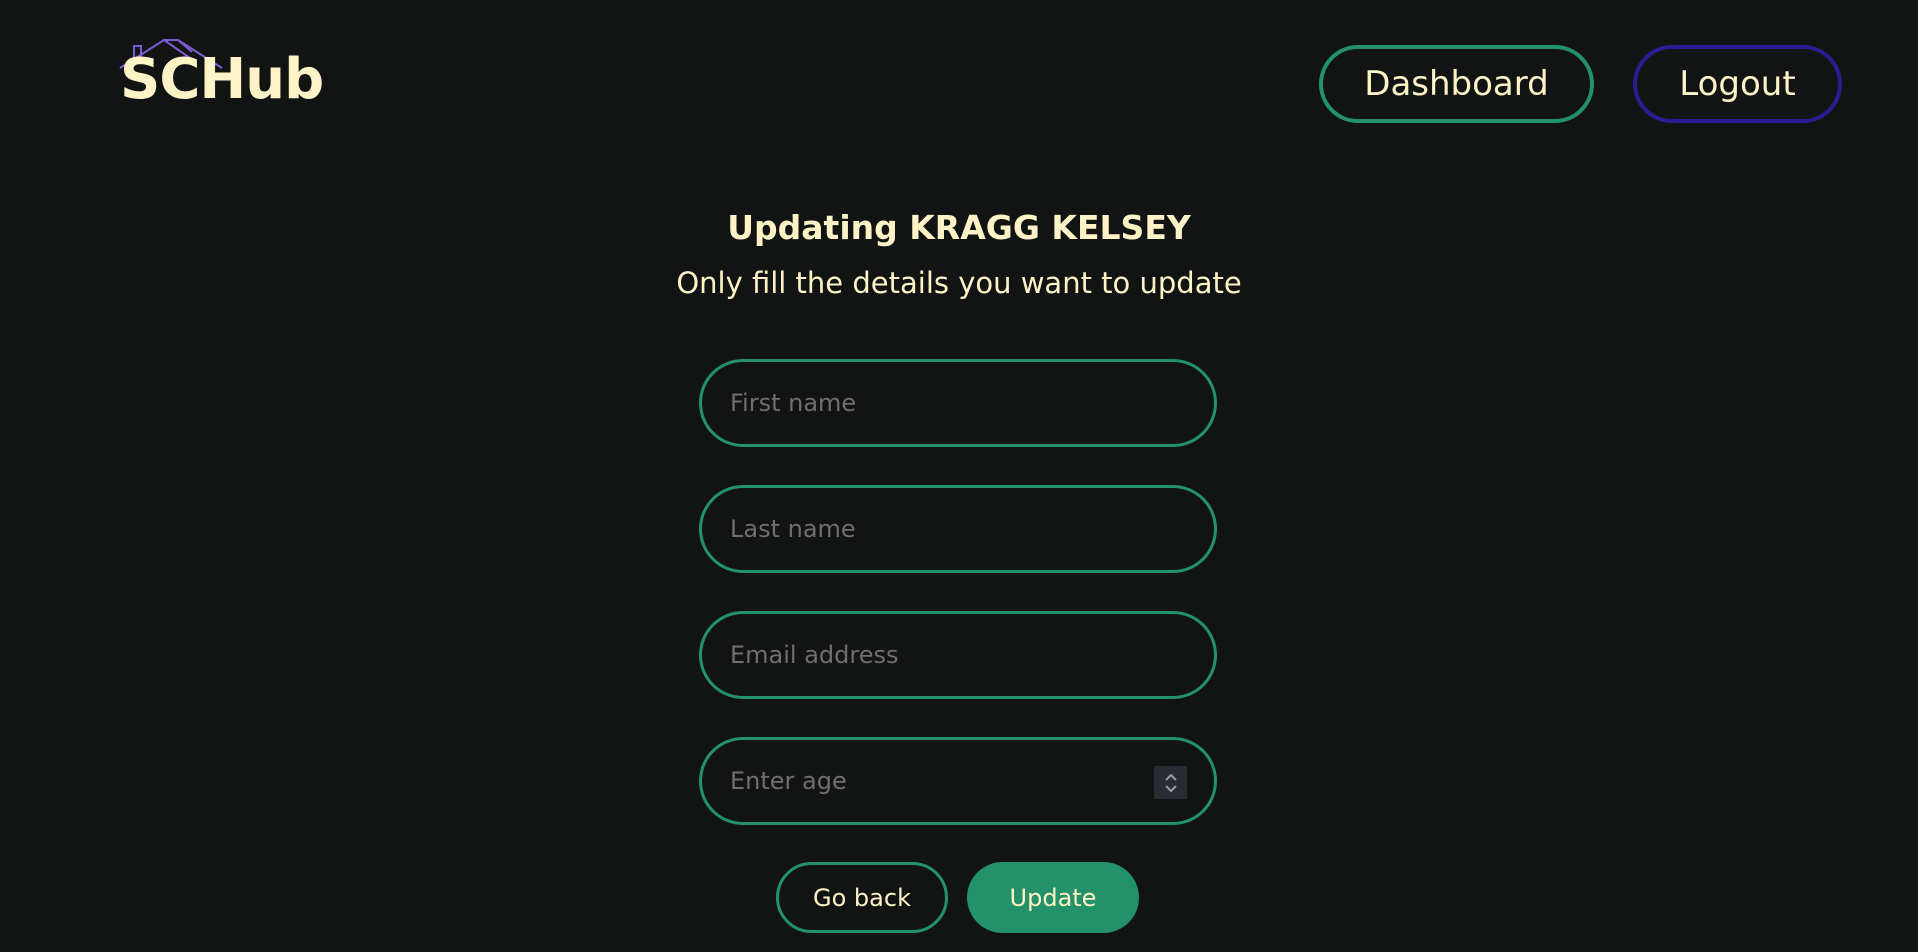  I want to click on last-name-input, so click(958, 529).